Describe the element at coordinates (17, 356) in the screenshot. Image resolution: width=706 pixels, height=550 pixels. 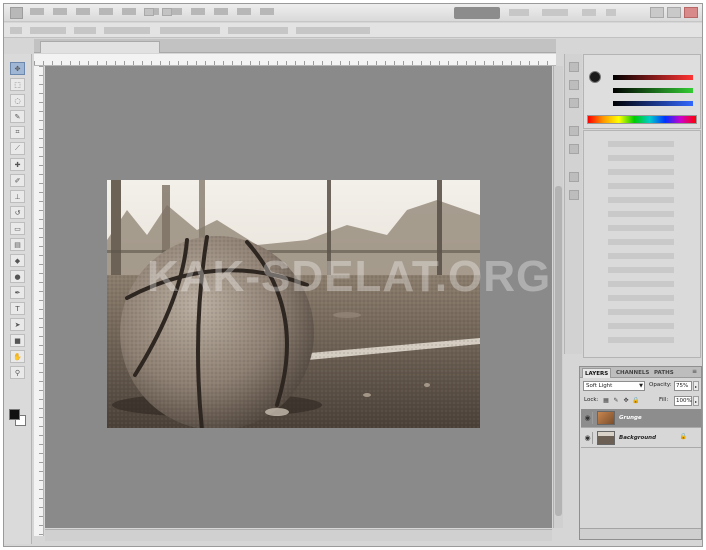
I see `hand-icon: ✋` at that location.